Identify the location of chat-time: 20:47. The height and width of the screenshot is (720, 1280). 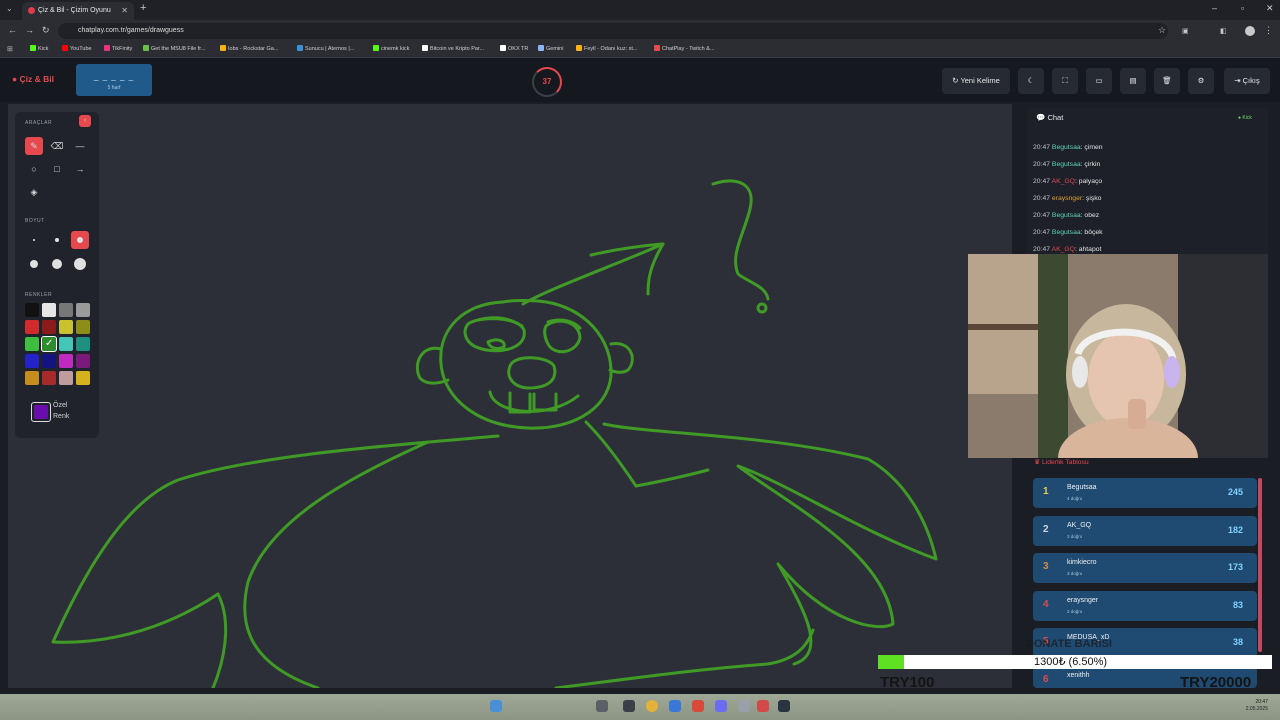
(1042, 249).